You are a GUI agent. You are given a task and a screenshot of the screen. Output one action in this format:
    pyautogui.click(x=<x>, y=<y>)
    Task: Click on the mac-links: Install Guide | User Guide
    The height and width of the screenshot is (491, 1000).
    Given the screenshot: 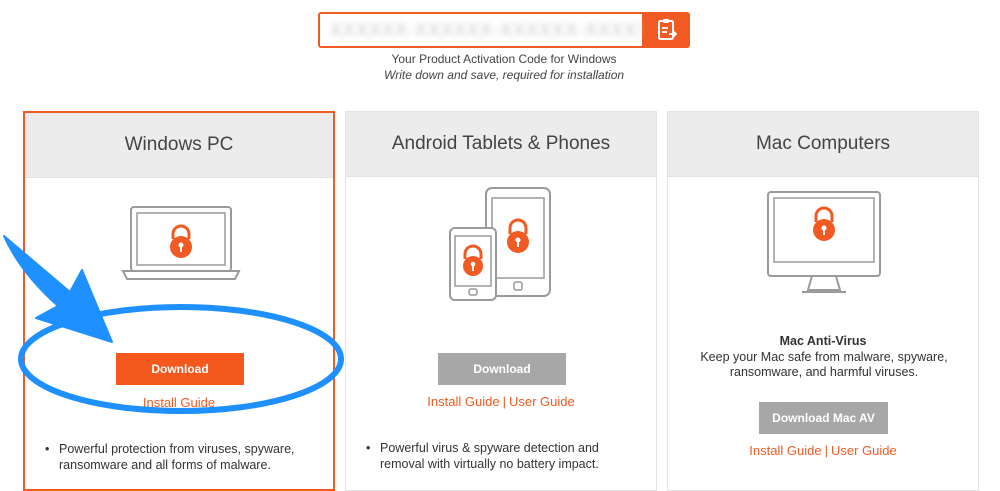 What is the action you would take?
    pyautogui.click(x=823, y=450)
    